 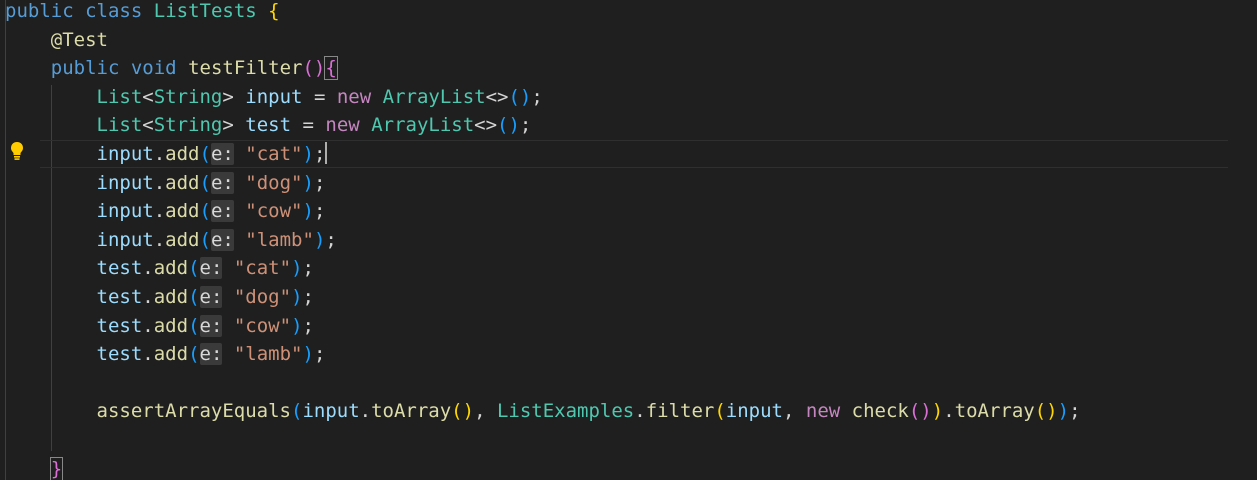 What do you see at coordinates (565, 411) in the screenshot?
I see `class-name: ListExamples` at bounding box center [565, 411].